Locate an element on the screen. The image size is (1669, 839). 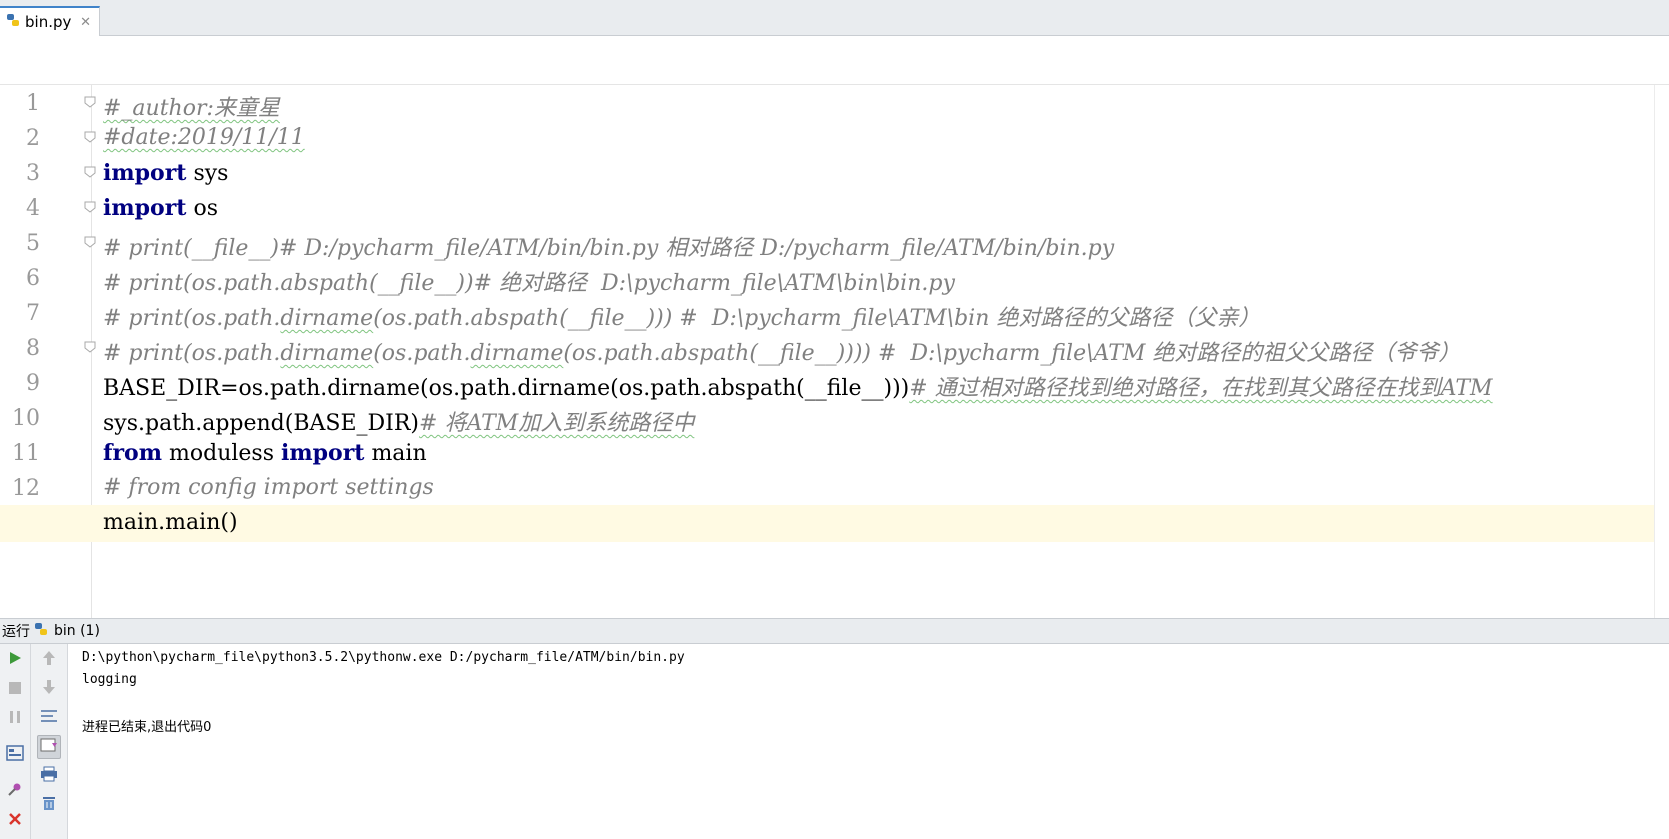
print-button is located at coordinates (49, 776).